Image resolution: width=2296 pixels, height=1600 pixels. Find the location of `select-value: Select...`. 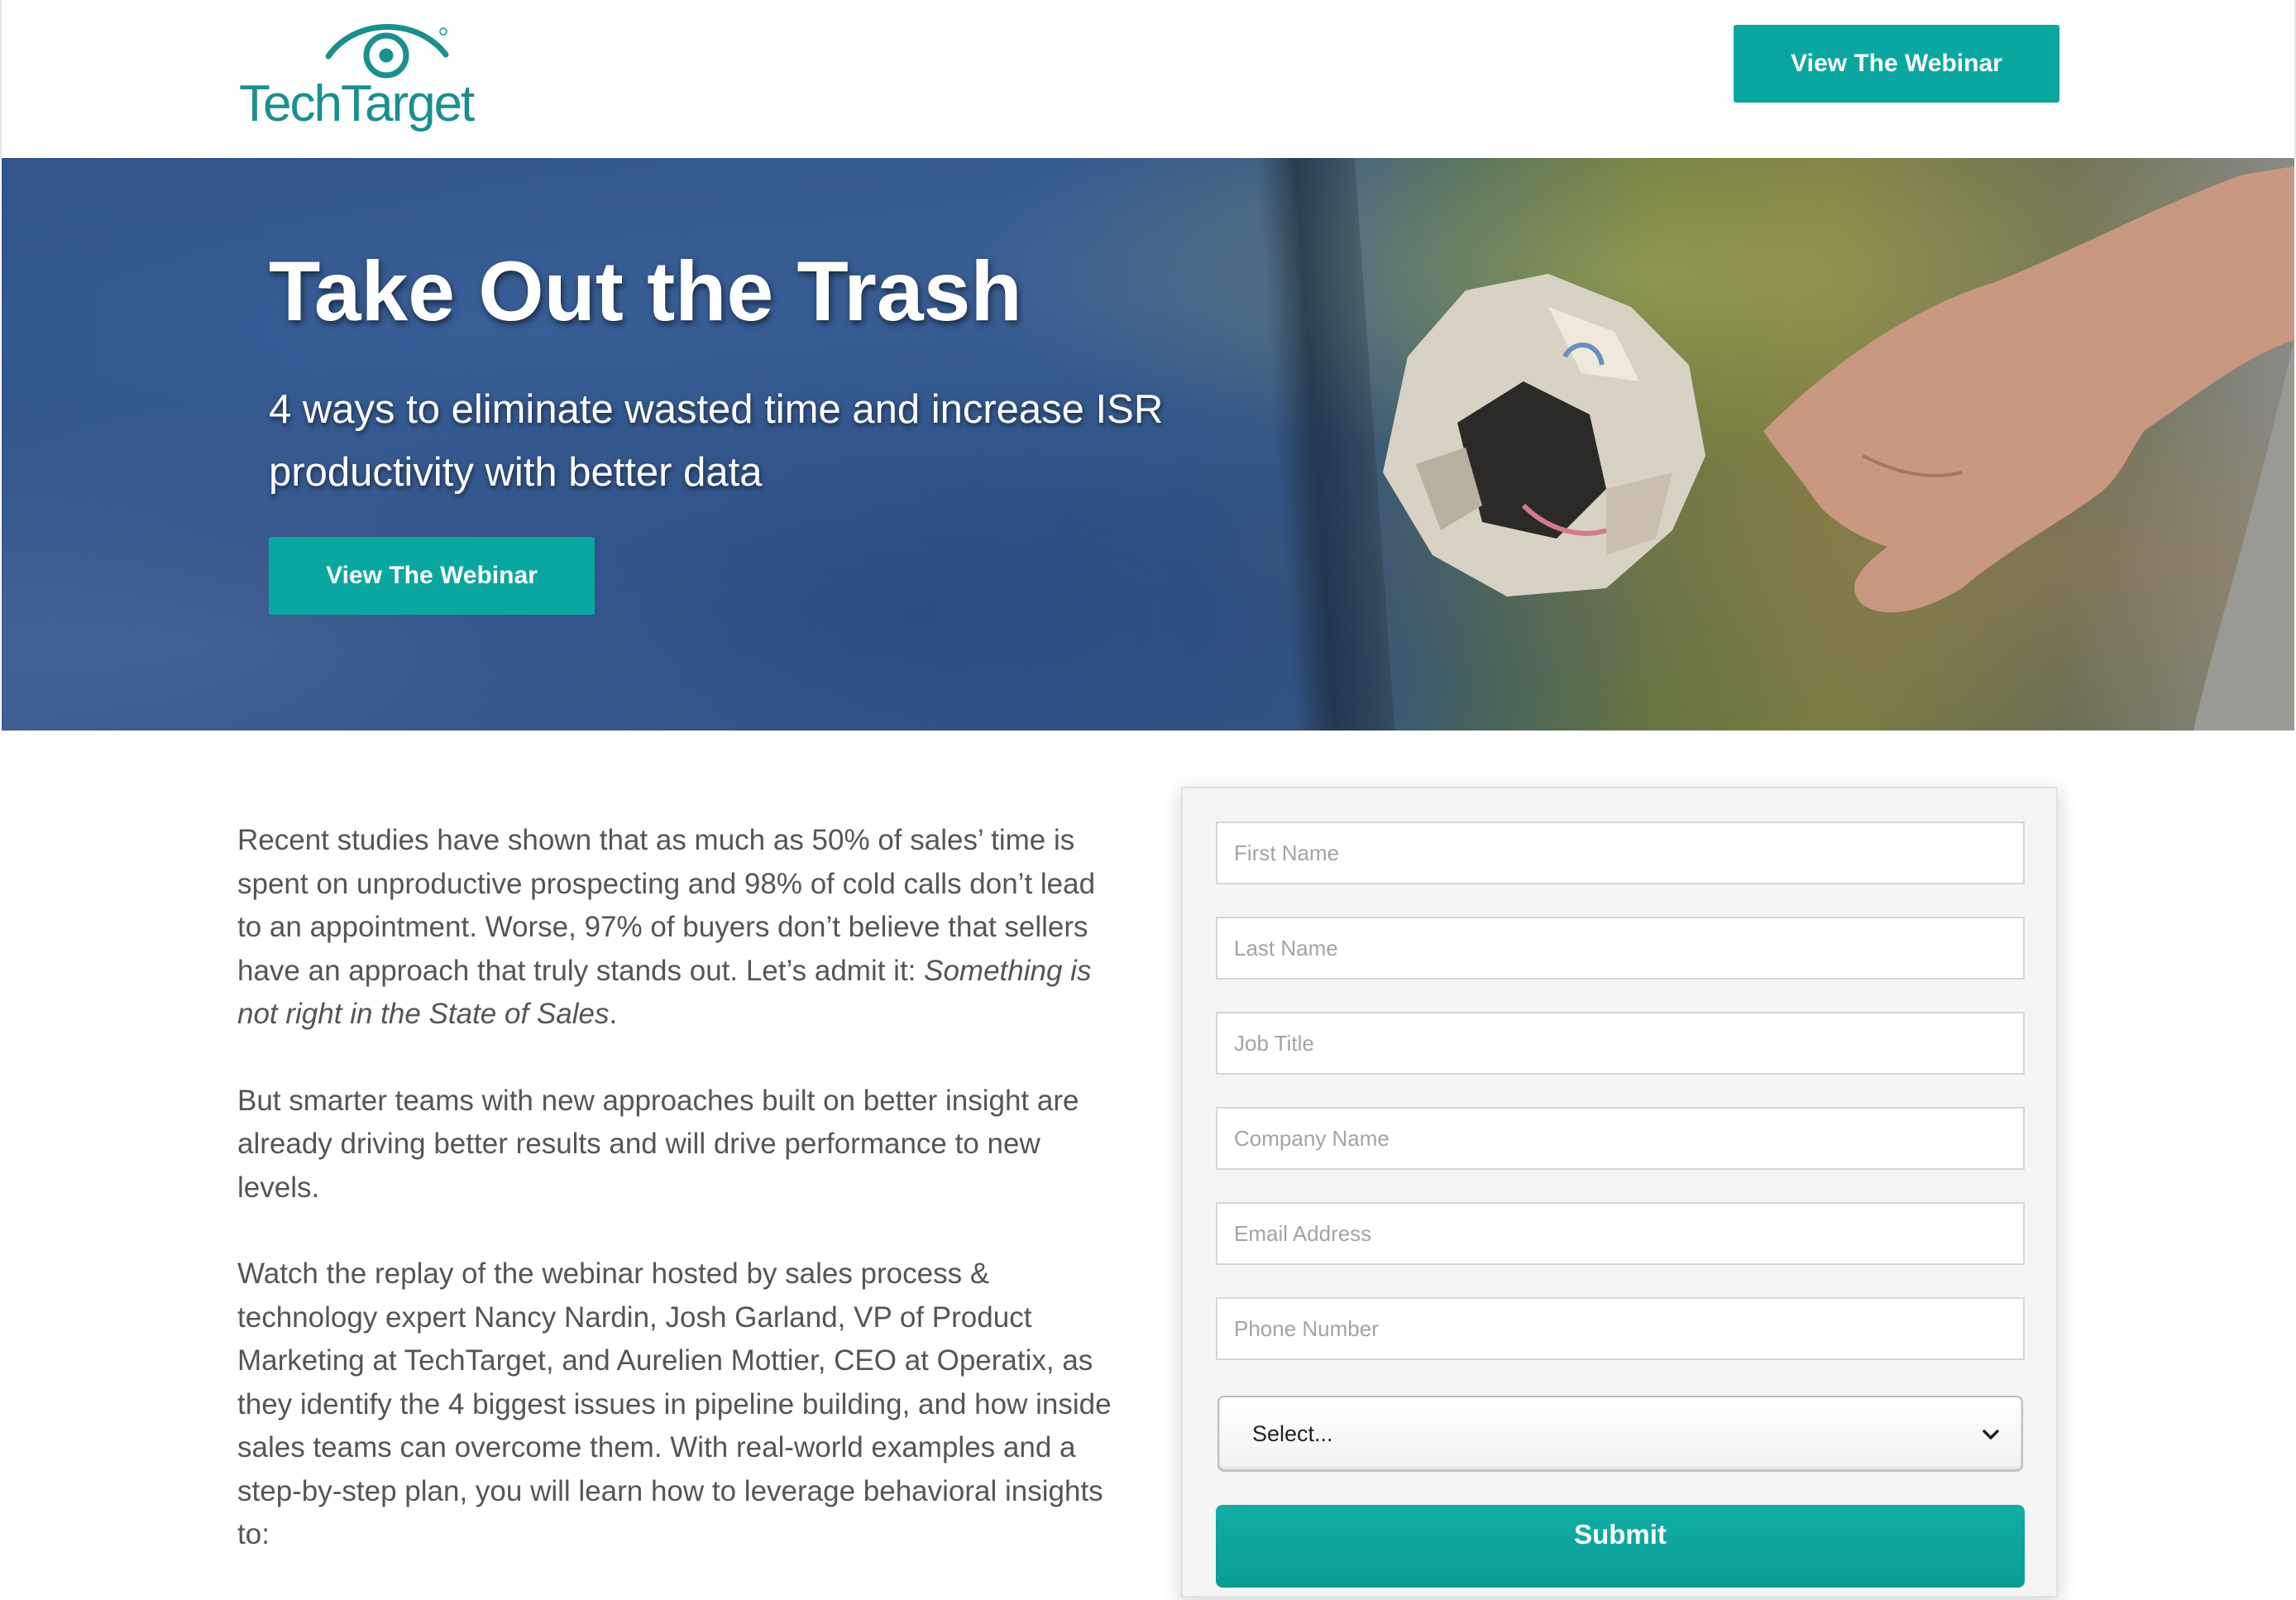

select-value: Select... is located at coordinates (1292, 1433).